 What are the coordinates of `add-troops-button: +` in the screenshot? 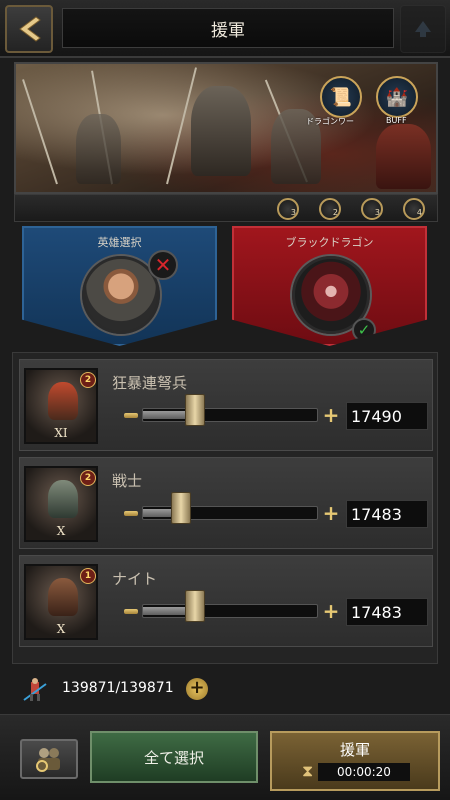 It's located at (197, 689).